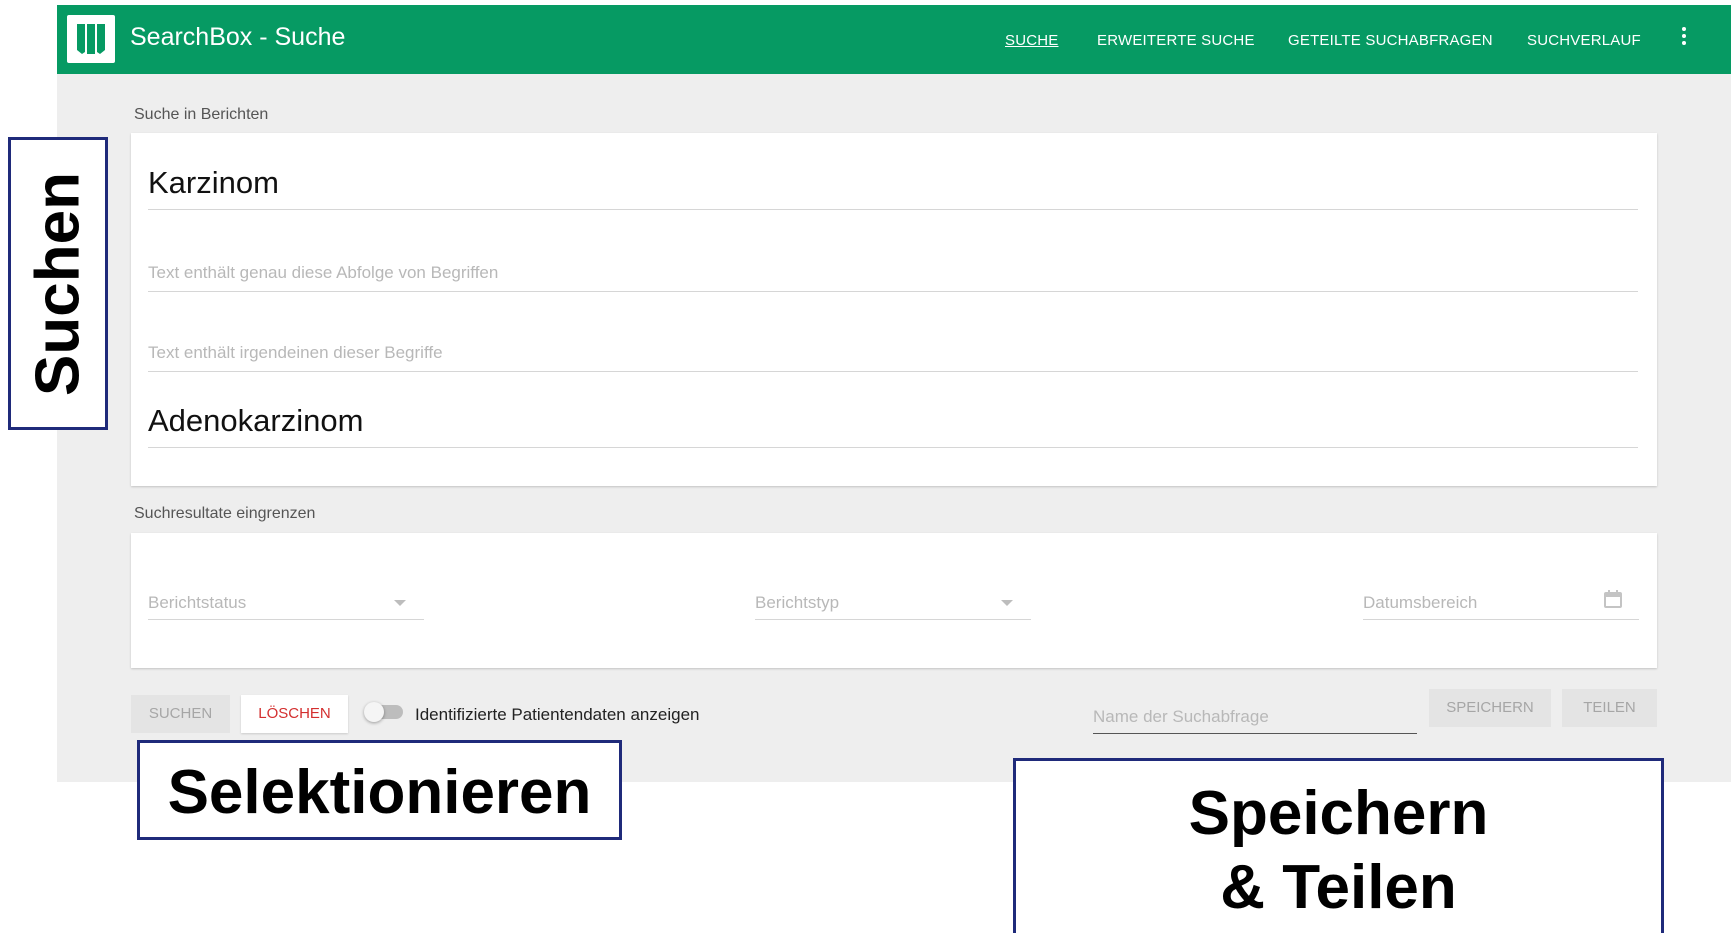  I want to click on nav-suche: SUCHE, so click(1032, 40).